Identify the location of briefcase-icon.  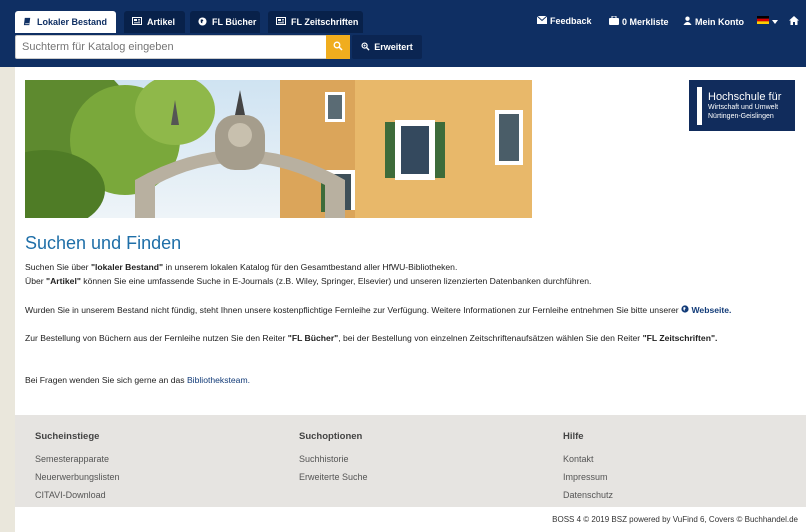
(614, 21).